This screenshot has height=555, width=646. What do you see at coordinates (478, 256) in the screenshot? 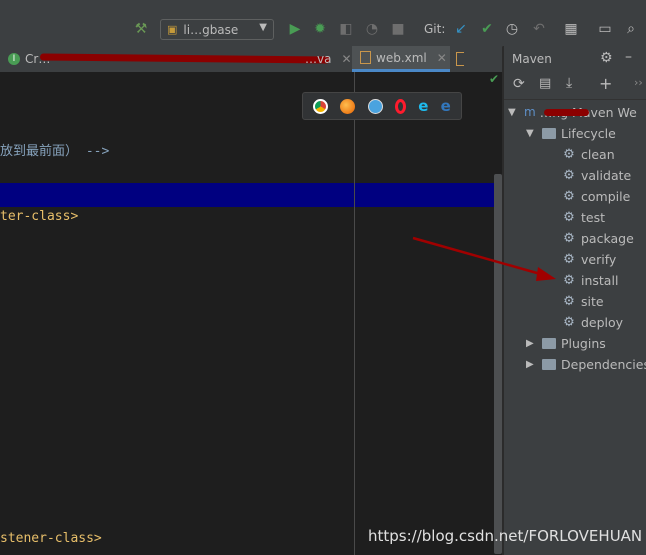
I see `arrow-shaft` at bounding box center [478, 256].